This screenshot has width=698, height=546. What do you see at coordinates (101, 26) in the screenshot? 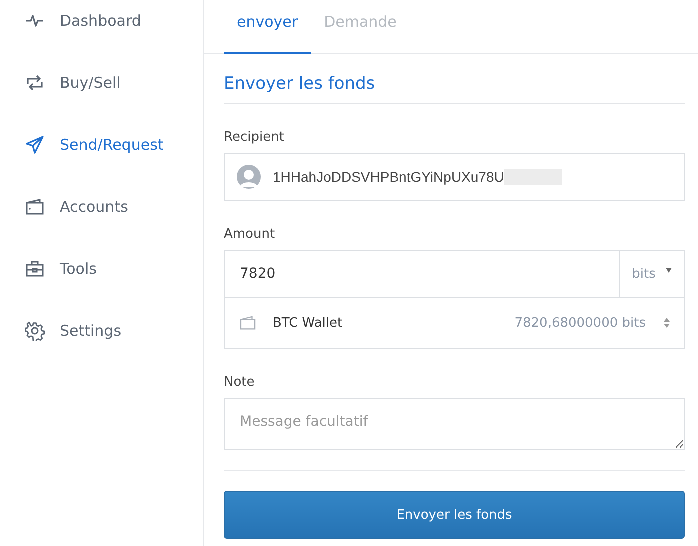
I see `nav-item: Dashboard` at bounding box center [101, 26].